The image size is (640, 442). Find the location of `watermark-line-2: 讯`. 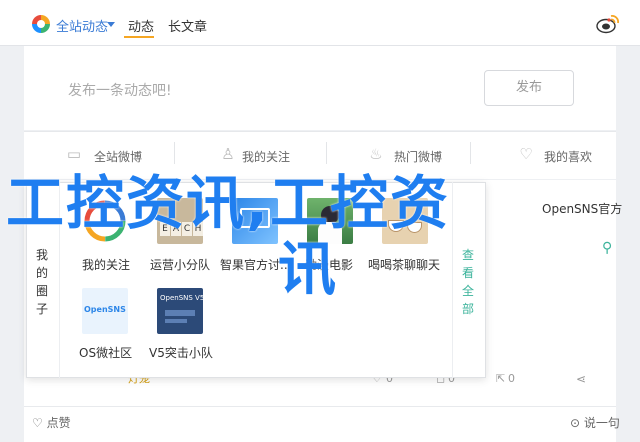

watermark-line-2: 讯 is located at coordinates (308, 269).